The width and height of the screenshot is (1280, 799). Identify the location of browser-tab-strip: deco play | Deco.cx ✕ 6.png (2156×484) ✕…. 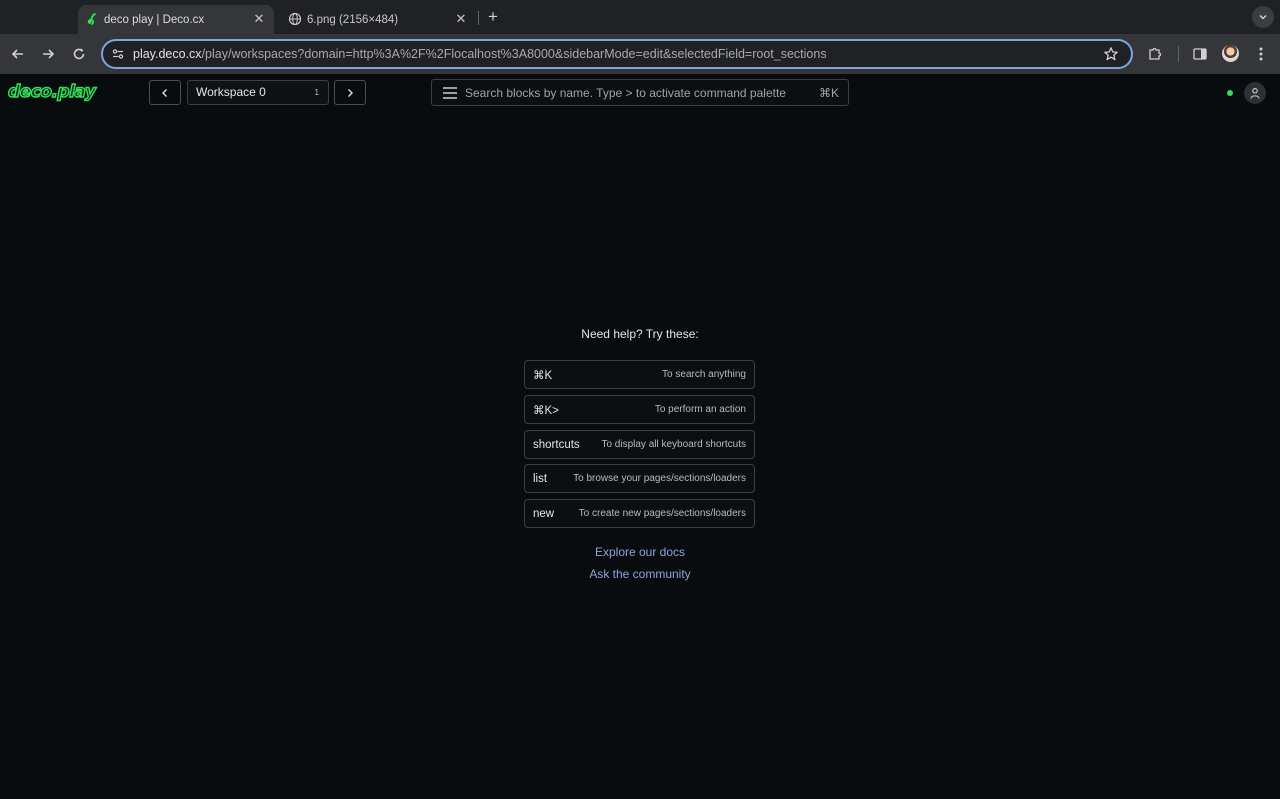
(640, 17).